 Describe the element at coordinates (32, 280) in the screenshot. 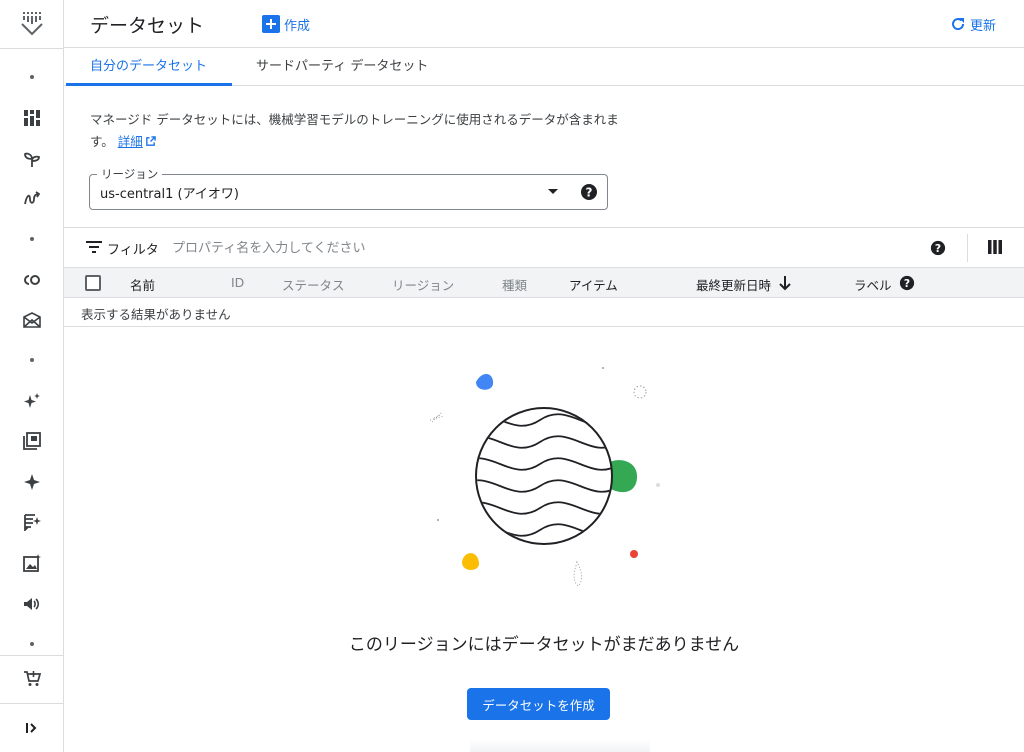

I see `colab-icon` at that location.